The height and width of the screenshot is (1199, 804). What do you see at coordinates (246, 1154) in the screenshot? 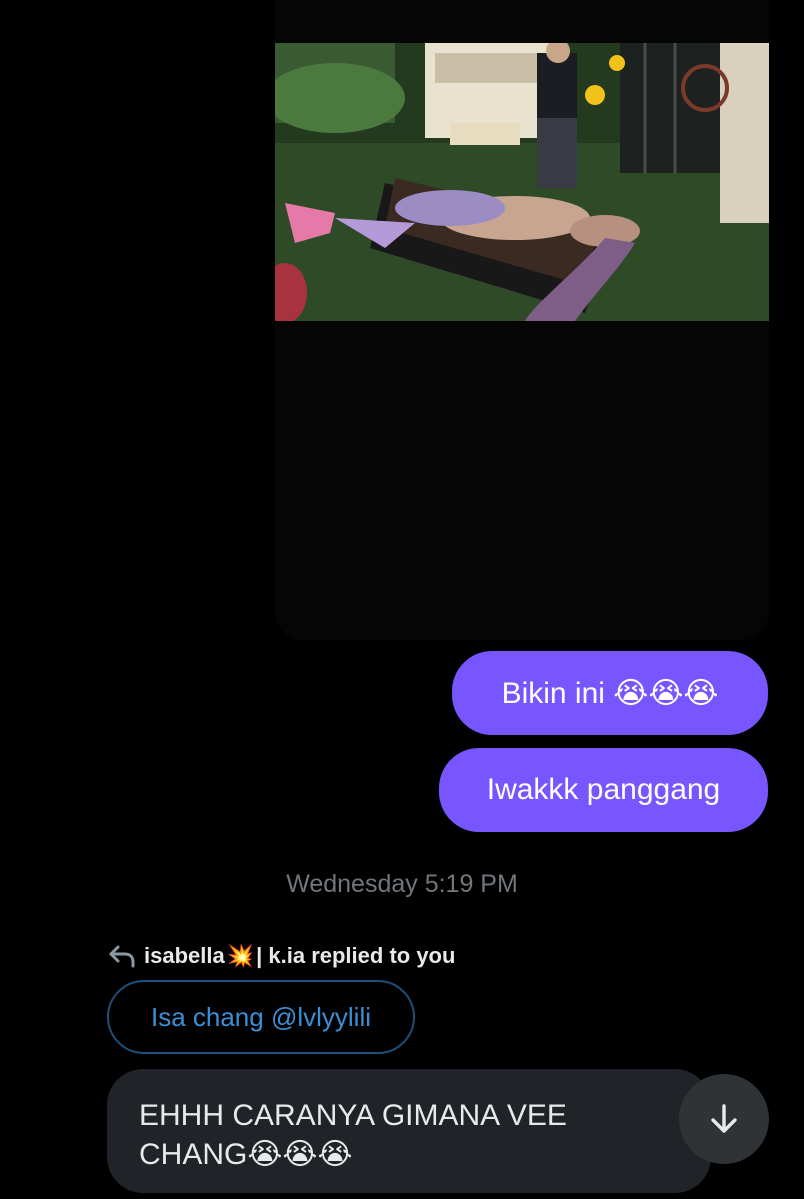
I see `received-message-line: CHANG😭😭😭` at bounding box center [246, 1154].